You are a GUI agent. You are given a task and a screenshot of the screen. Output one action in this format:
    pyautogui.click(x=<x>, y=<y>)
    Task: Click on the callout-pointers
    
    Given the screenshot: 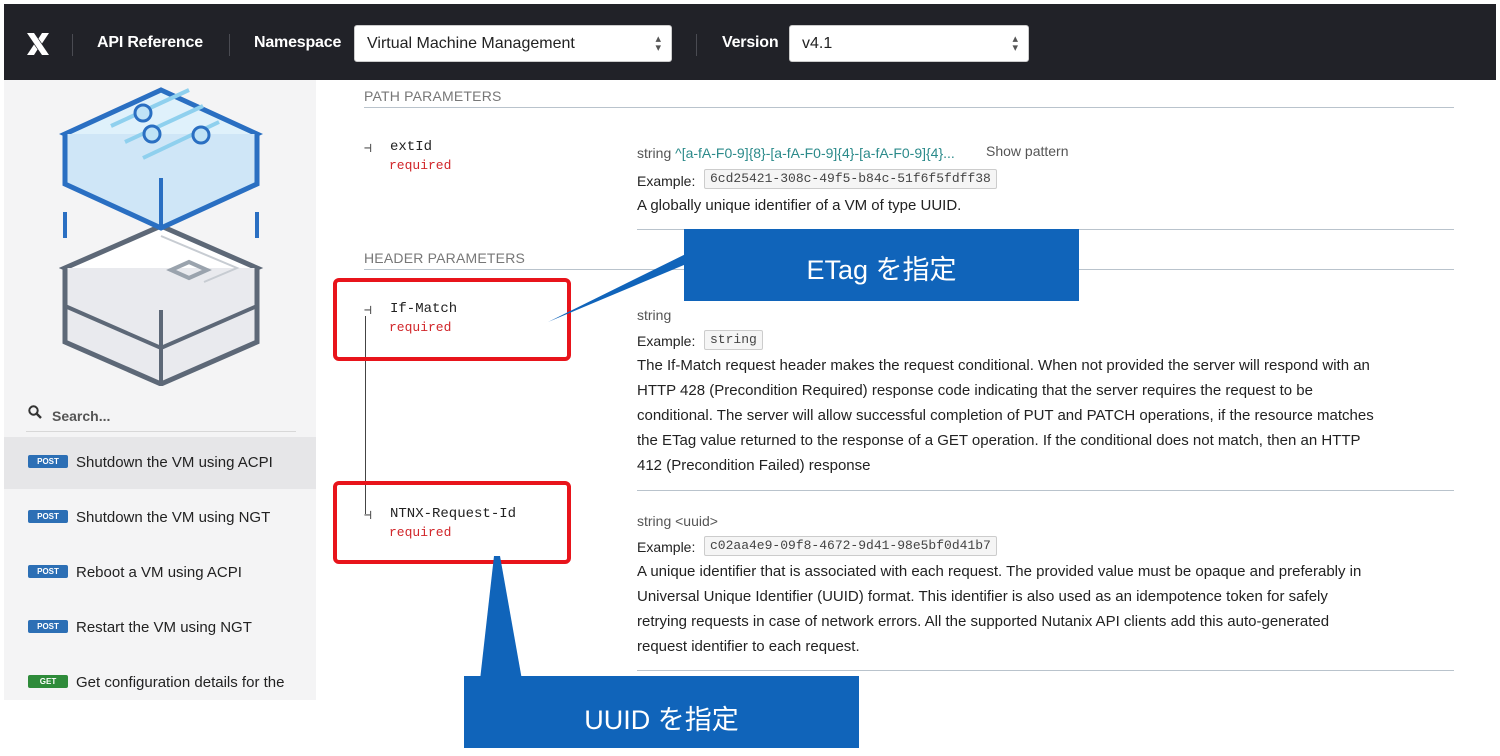 What is the action you would take?
    pyautogui.click(x=607, y=462)
    